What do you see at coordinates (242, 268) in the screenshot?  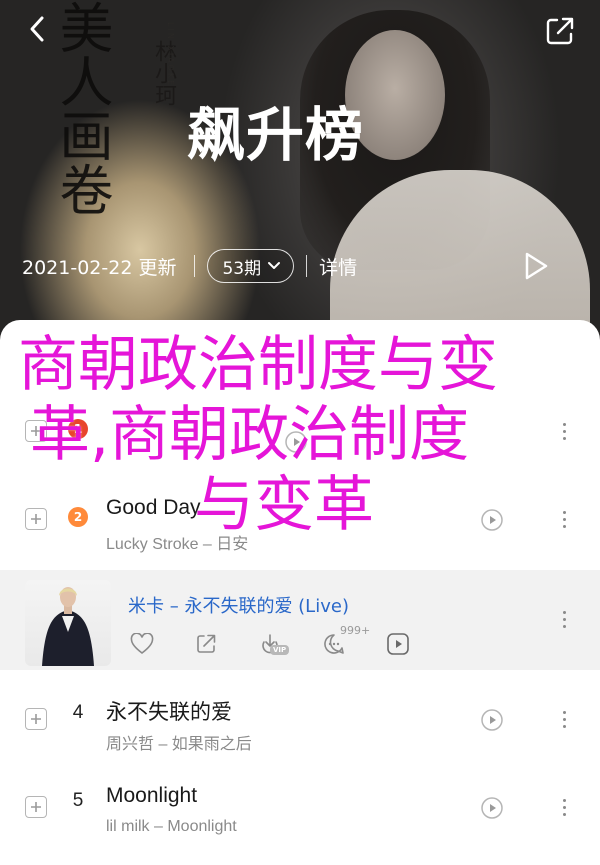 I see `issue-label: 53期` at bounding box center [242, 268].